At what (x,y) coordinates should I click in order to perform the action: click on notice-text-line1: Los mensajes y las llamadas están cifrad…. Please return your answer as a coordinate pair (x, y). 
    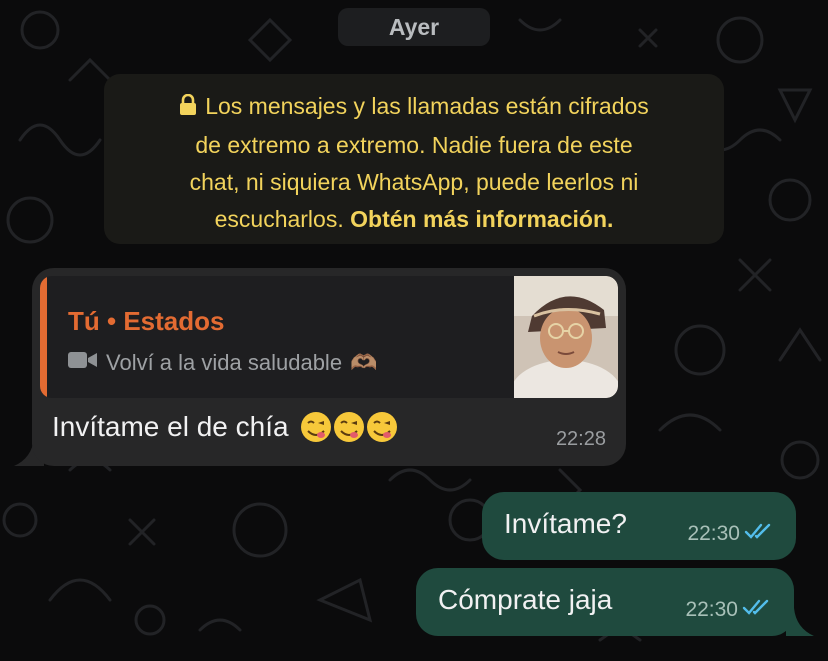
    Looking at the image, I should click on (427, 106).